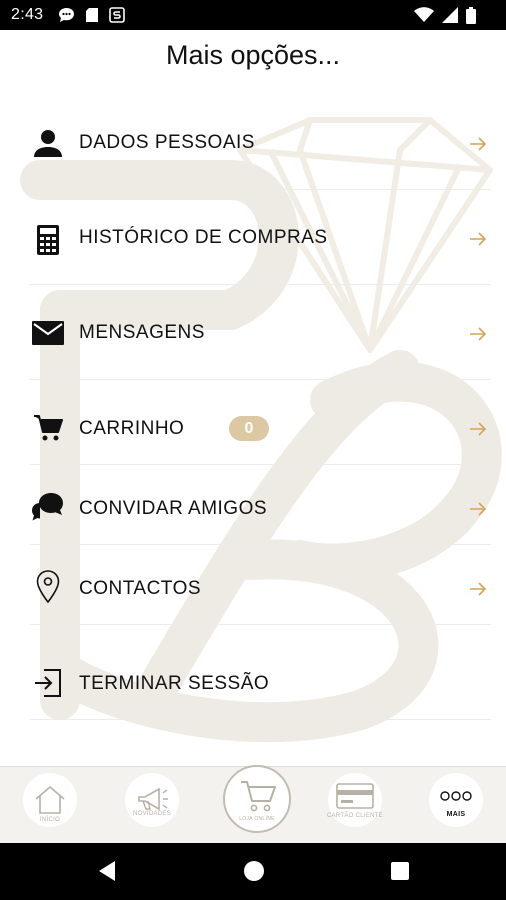  I want to click on menu-item-label: DADOS PESSOAIS, so click(167, 142).